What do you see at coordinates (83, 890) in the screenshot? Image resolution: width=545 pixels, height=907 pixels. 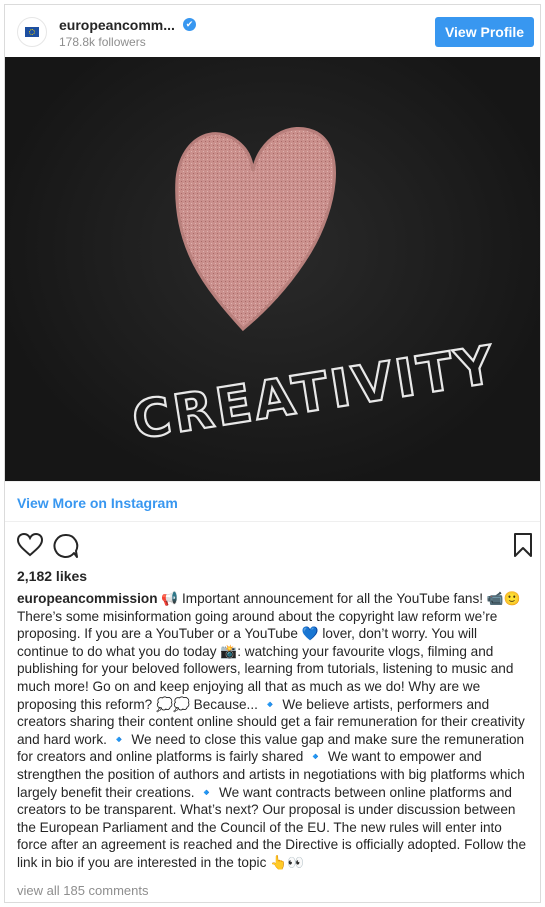 I see `view-all-comments-link: view all 185 comments` at bounding box center [83, 890].